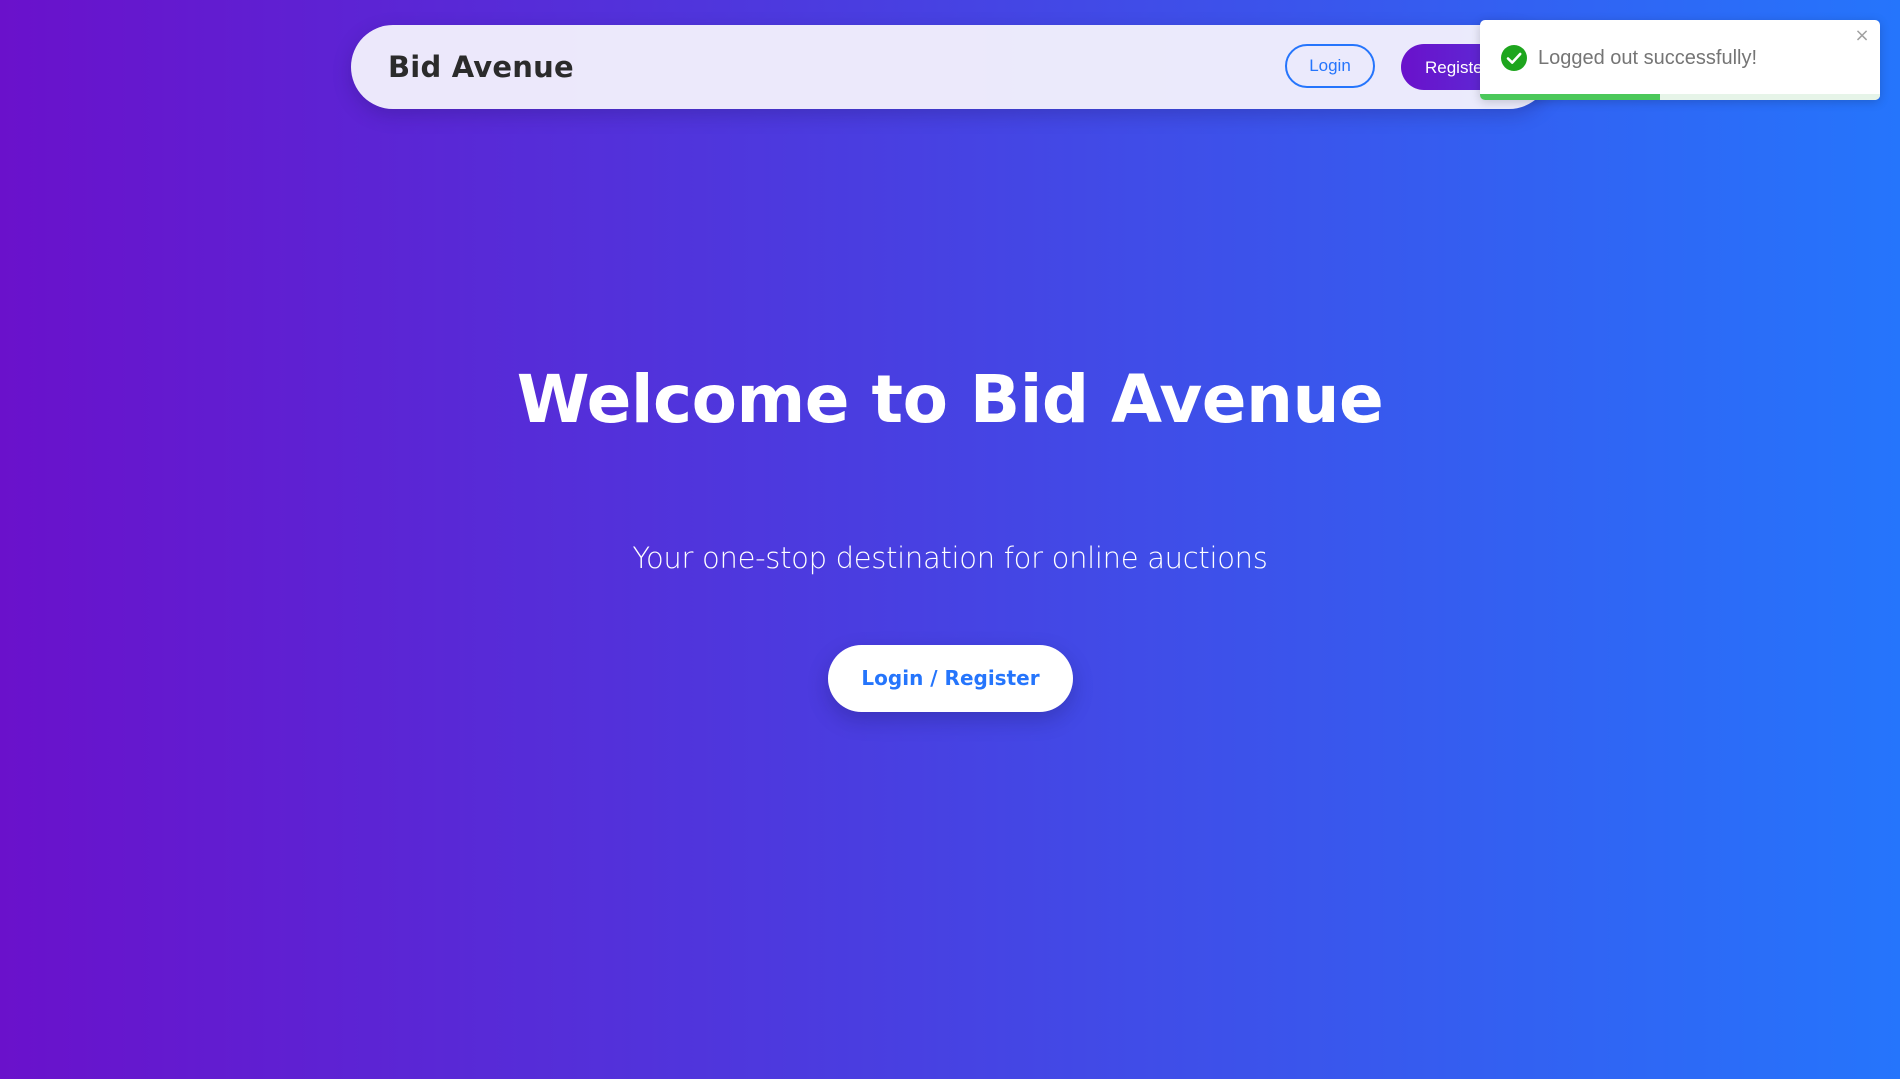 This screenshot has width=1900, height=1079. What do you see at coordinates (950, 678) in the screenshot?
I see `login-register-button: Login / Register` at bounding box center [950, 678].